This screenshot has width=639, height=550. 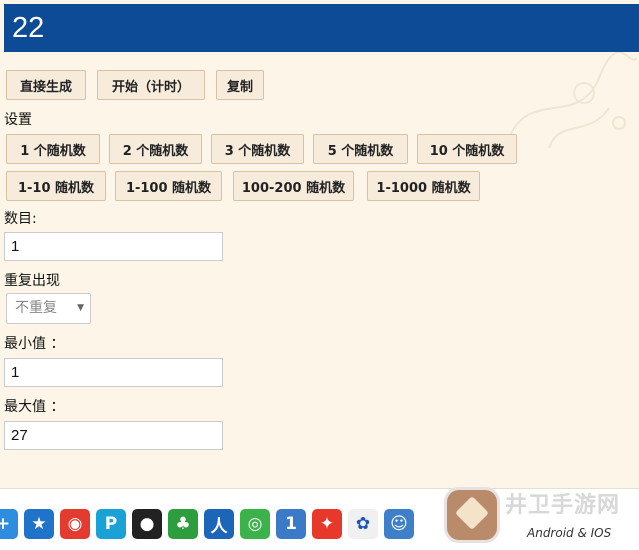 What do you see at coordinates (80, 308) in the screenshot?
I see `dropdown-arrow-icon: ▼` at bounding box center [80, 308].